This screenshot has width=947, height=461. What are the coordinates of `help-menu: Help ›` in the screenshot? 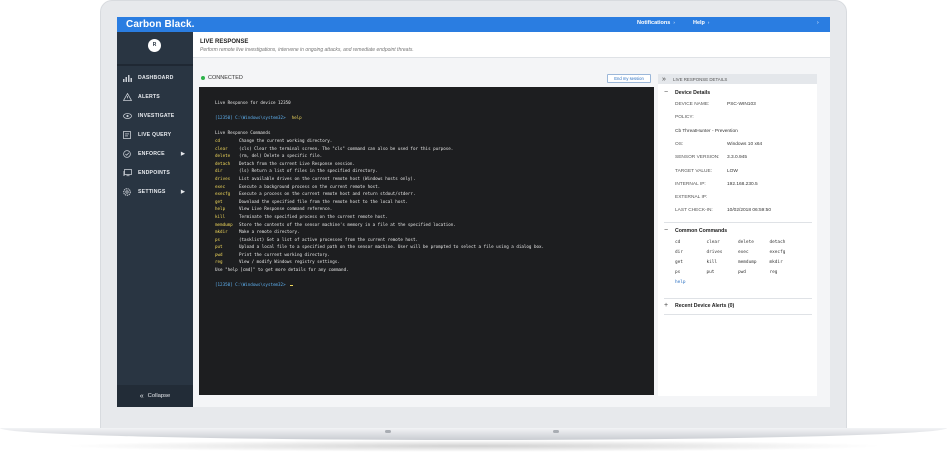 It's located at (701, 23).